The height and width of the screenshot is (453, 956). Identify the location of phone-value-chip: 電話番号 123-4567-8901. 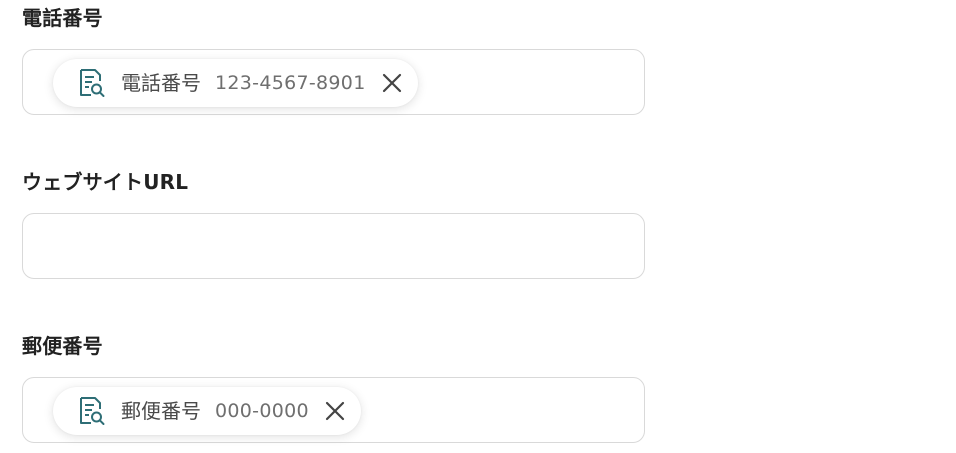
(235, 83).